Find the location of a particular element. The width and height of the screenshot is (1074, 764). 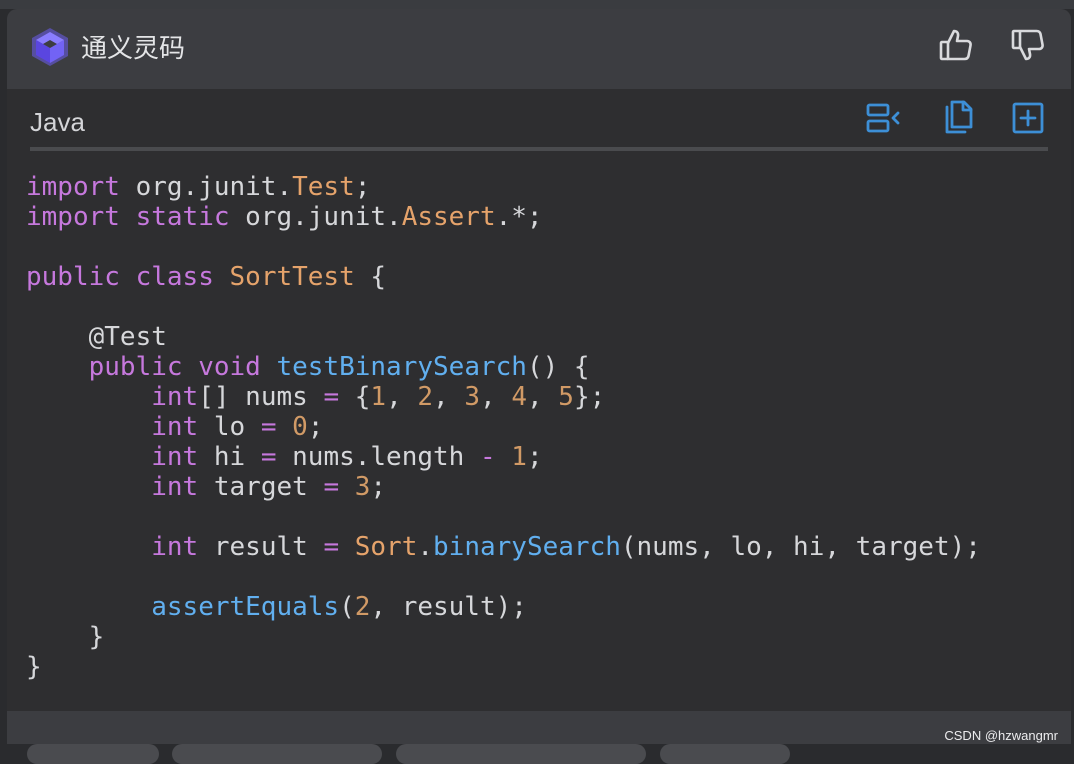

code-token: } is located at coordinates (34, 667).